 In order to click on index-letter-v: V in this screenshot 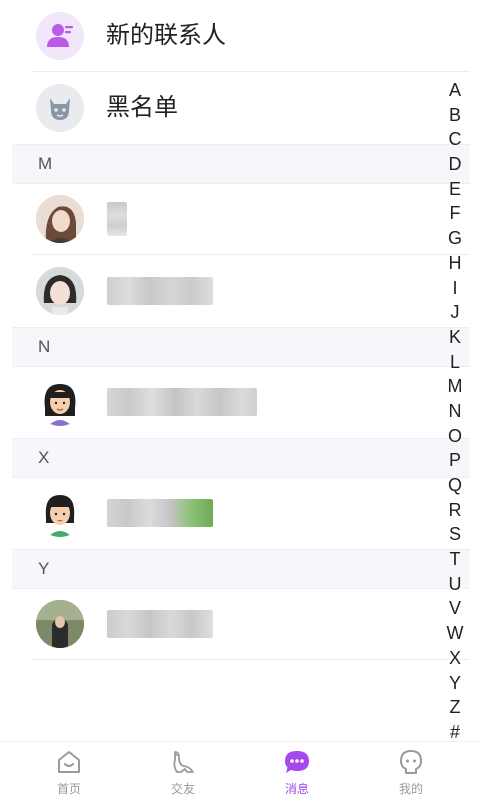, I will do `click(455, 608)`.